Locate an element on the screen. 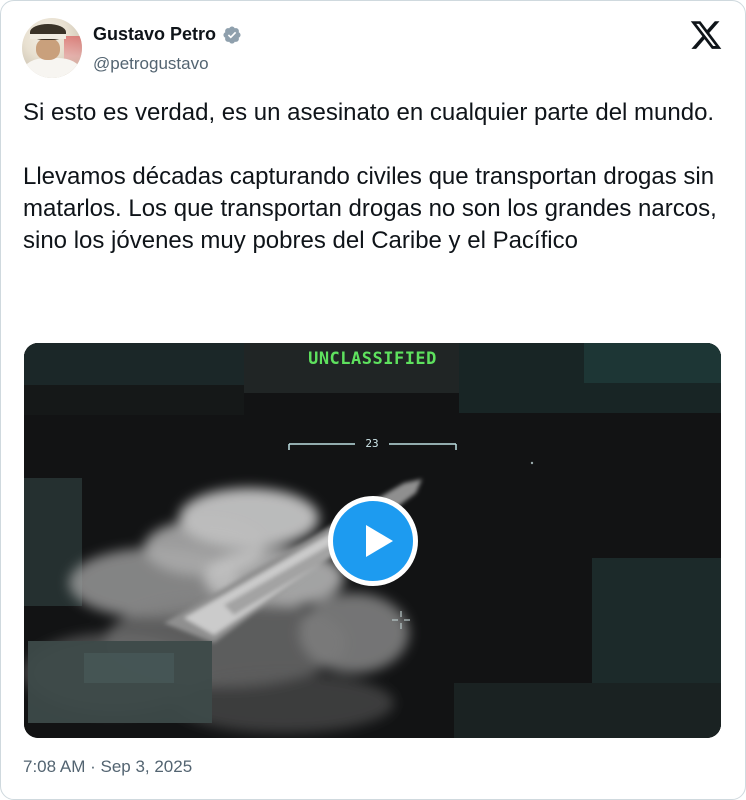  author-handle: @petrogustavo is located at coordinates (151, 64).